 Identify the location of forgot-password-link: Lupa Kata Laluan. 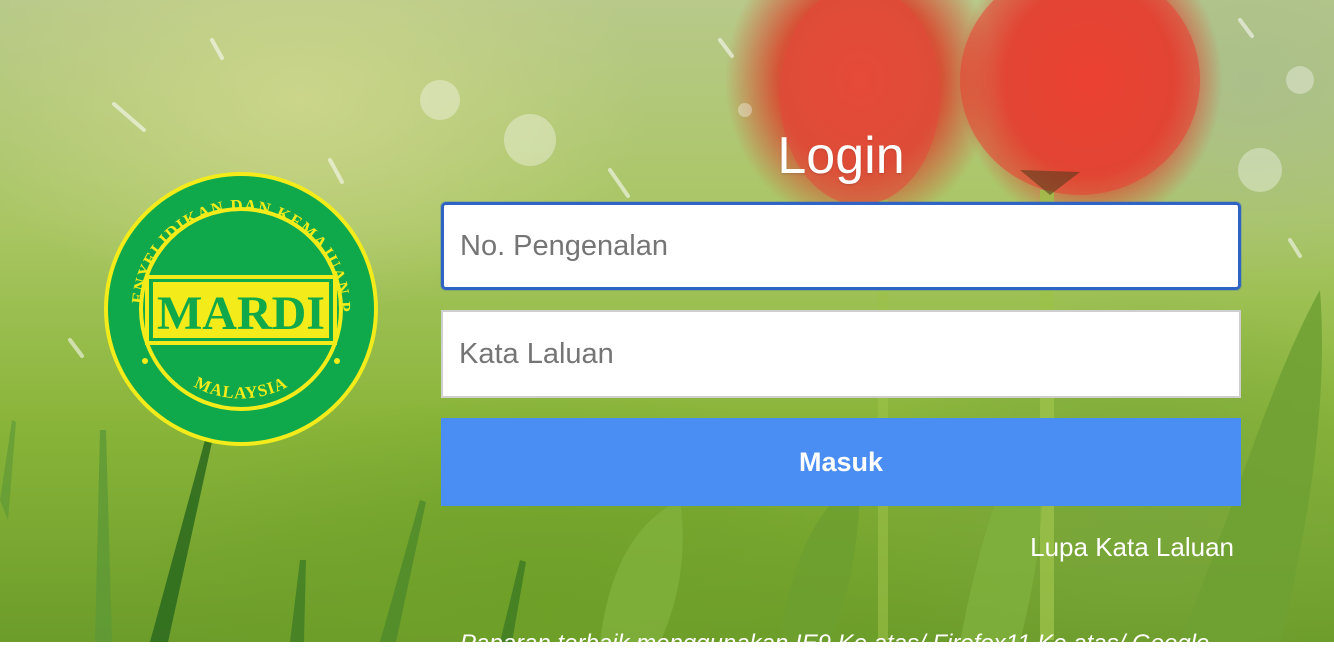
(1132, 547).